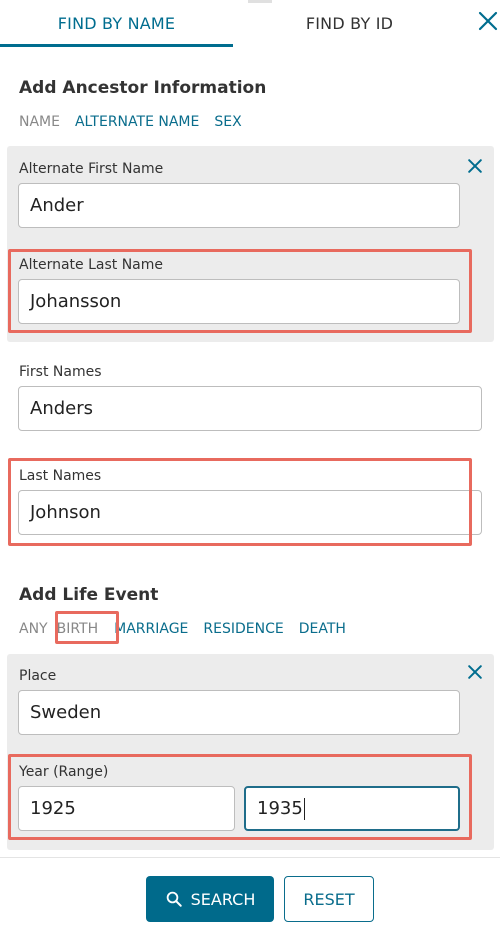 The height and width of the screenshot is (945, 500). I want to click on first-names-label: First Names, so click(60, 372).